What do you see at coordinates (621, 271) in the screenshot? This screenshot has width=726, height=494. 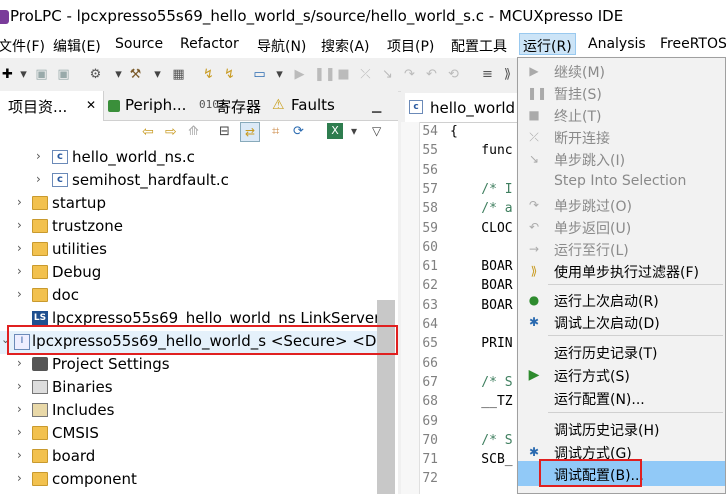 I see `menu-item-use-step-filters: ⟫ 使用单步执行过滤器(F)` at bounding box center [621, 271].